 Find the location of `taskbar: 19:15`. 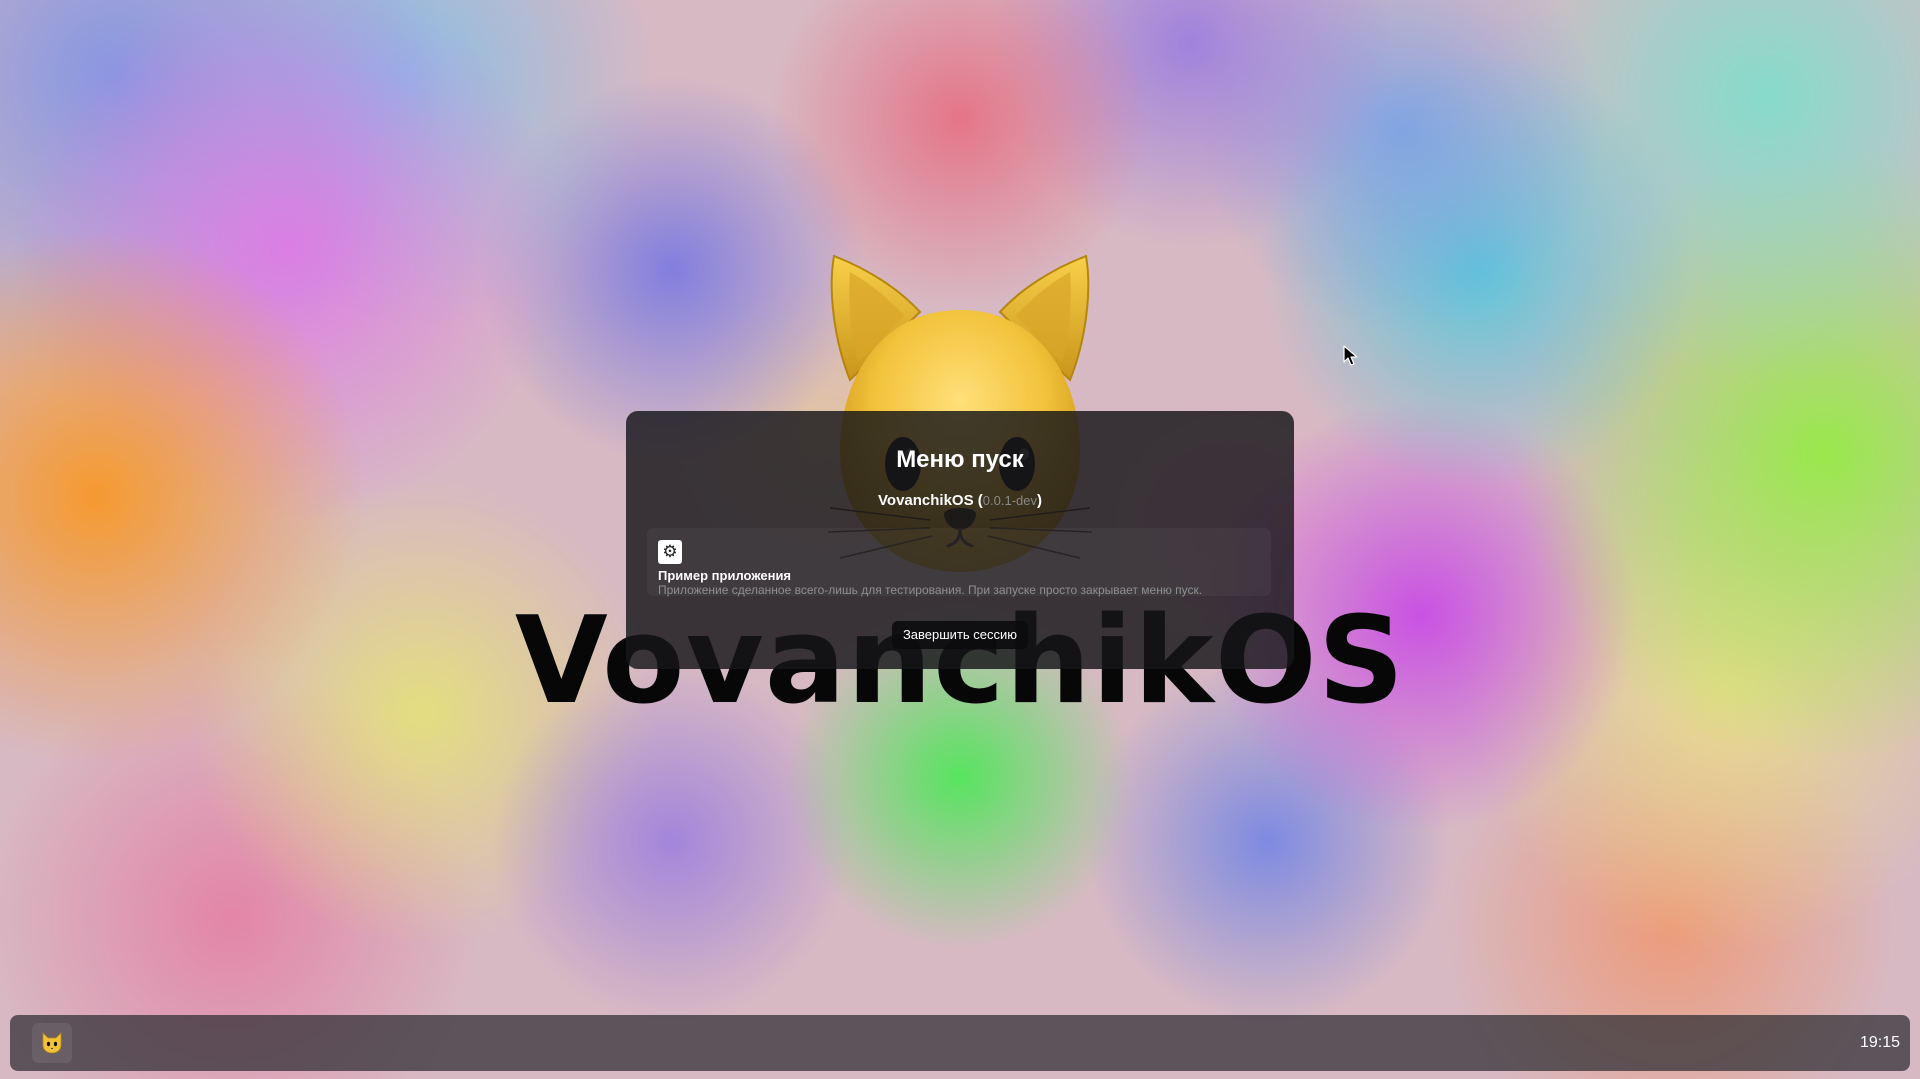

taskbar: 19:15 is located at coordinates (960, 1043).